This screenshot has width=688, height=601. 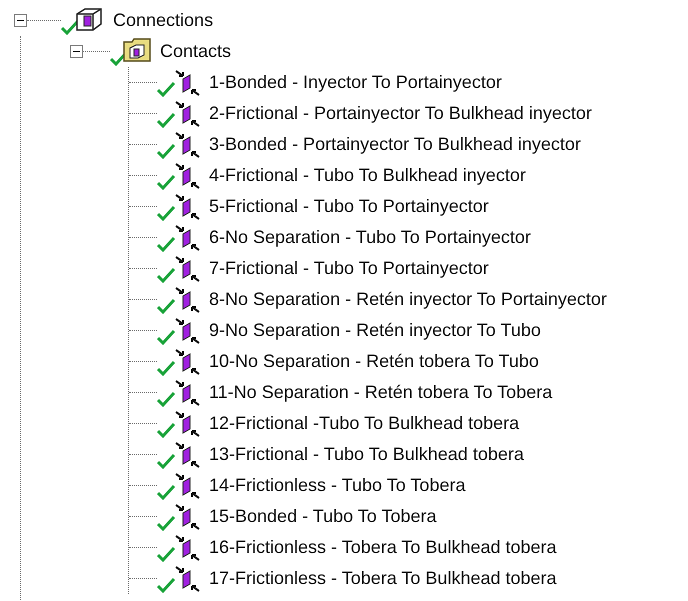 I want to click on tree-item-label: 10-No Separation - Retén tobera To Tubo, so click(x=374, y=361).